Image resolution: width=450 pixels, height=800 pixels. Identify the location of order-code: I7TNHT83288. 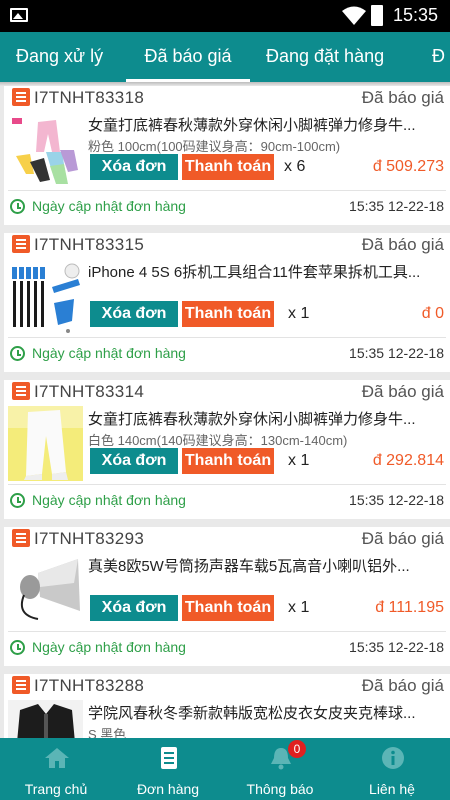
(89, 685).